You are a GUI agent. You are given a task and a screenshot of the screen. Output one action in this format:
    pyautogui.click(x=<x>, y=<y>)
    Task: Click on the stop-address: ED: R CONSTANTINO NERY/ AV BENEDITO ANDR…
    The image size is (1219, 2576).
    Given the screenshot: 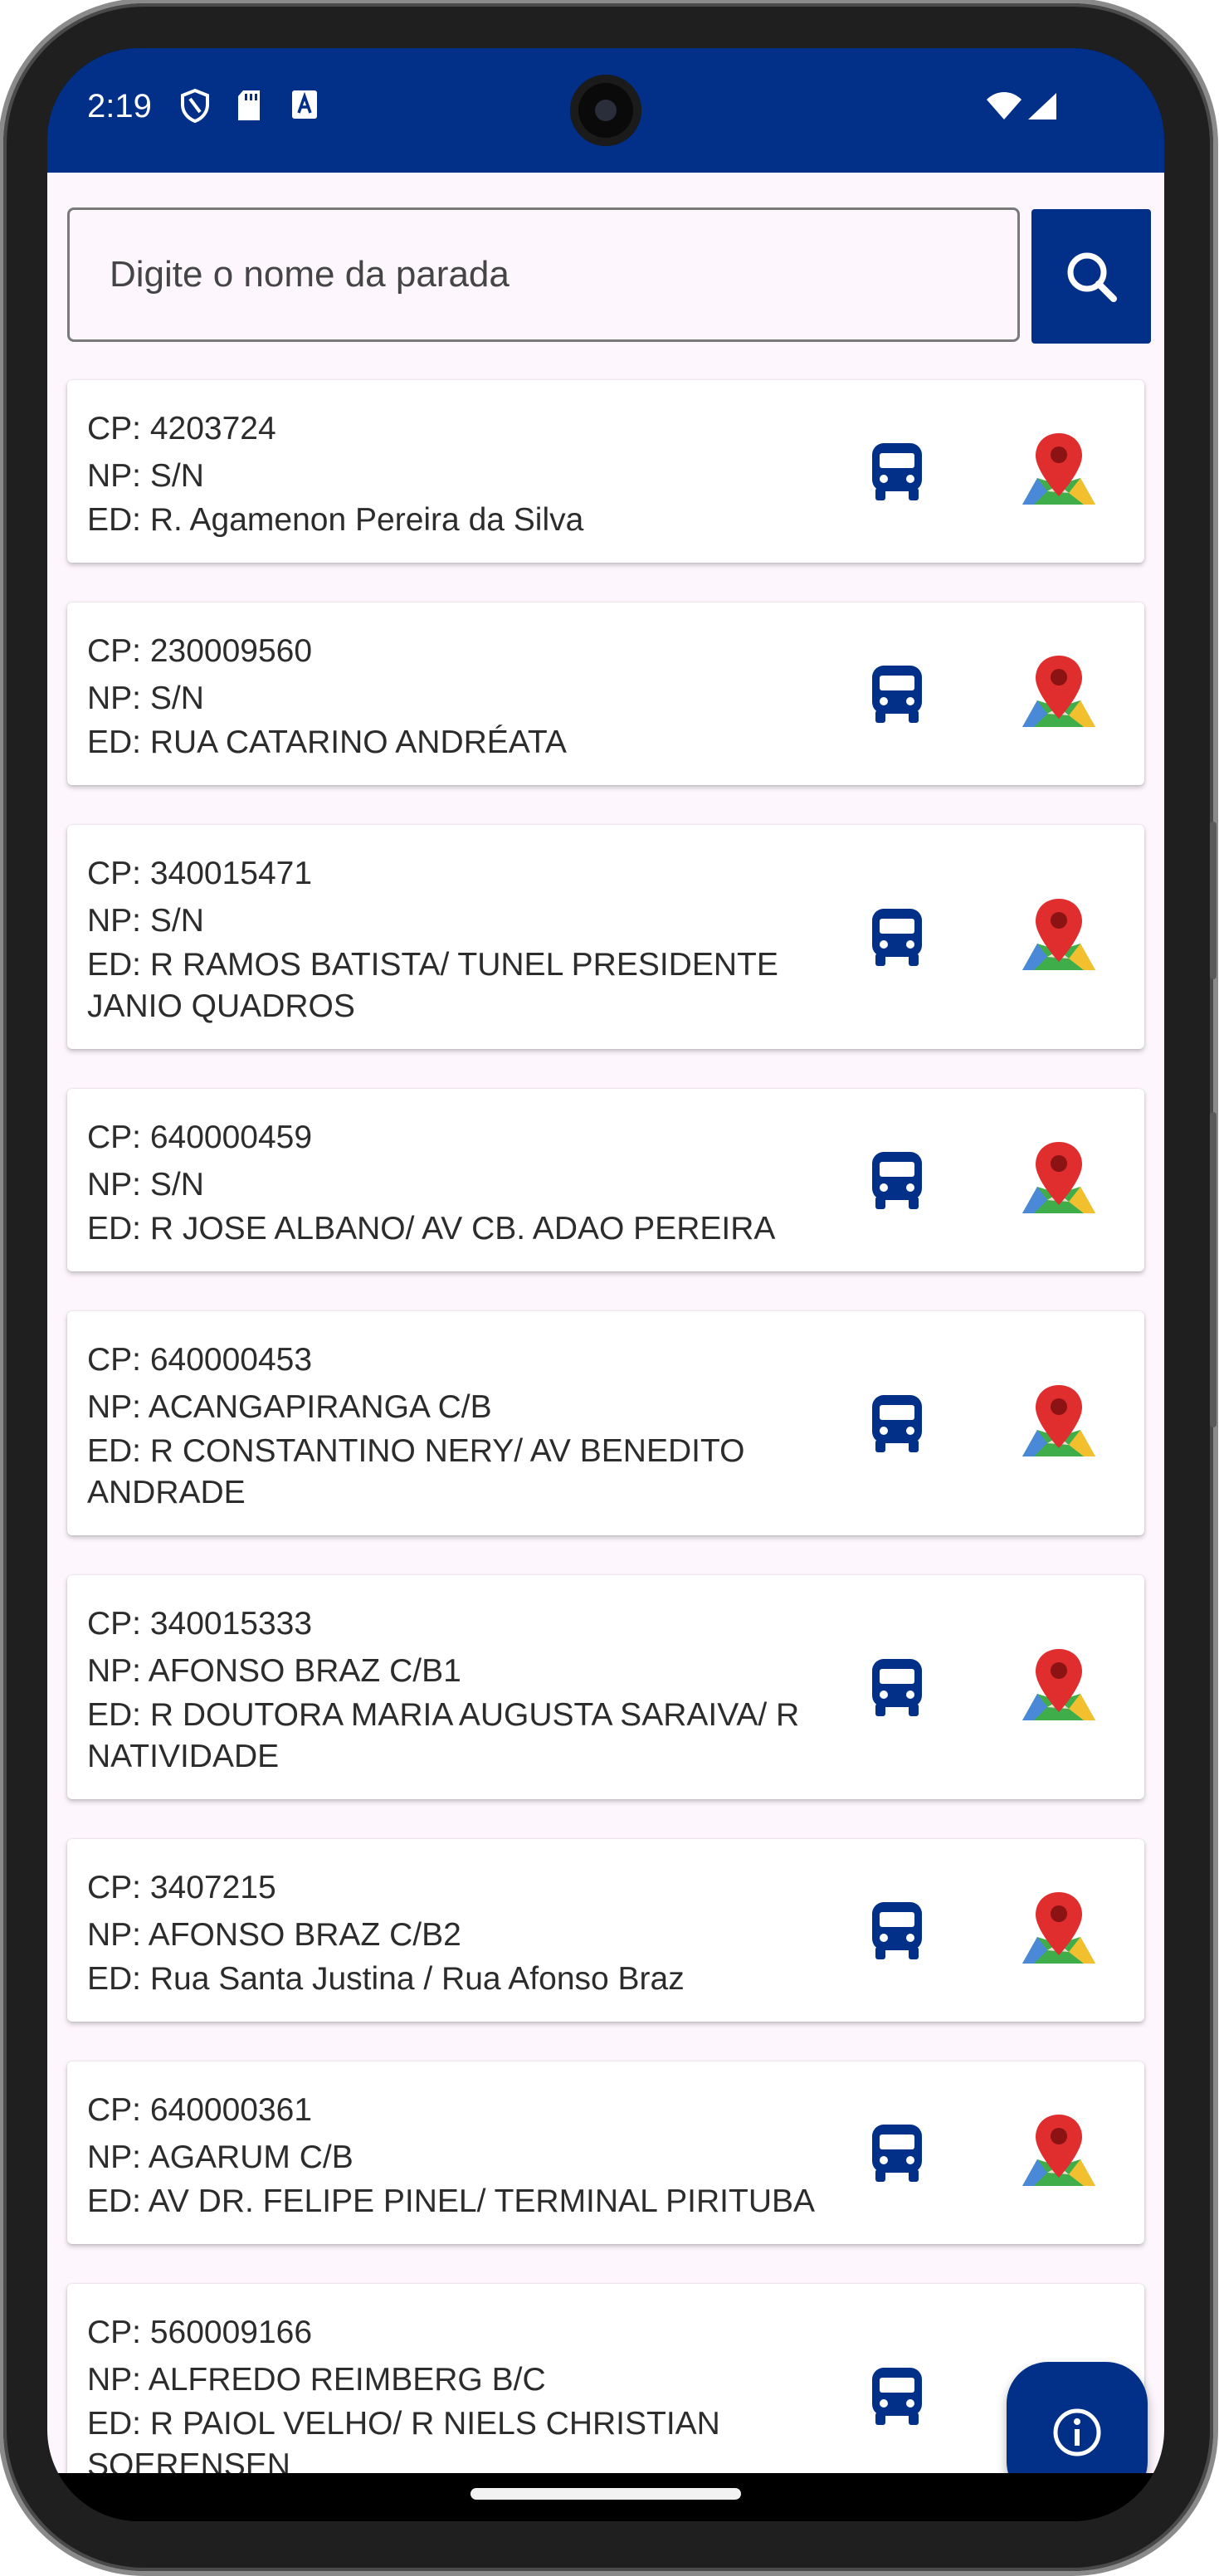 What is the action you would take?
    pyautogui.click(x=416, y=1472)
    